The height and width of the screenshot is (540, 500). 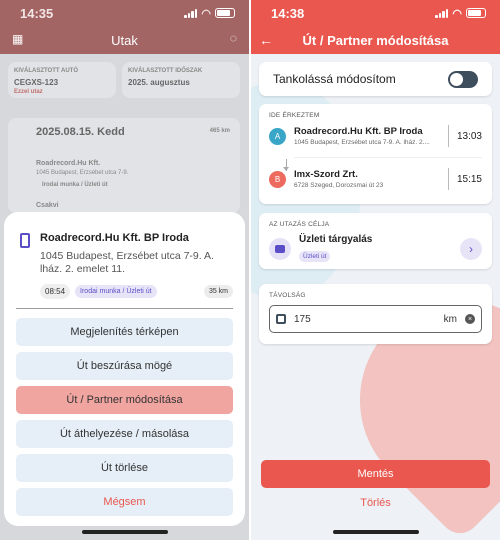 What do you see at coordinates (124, 13) in the screenshot?
I see `status-bar: 14:35 ◠` at bounding box center [124, 13].